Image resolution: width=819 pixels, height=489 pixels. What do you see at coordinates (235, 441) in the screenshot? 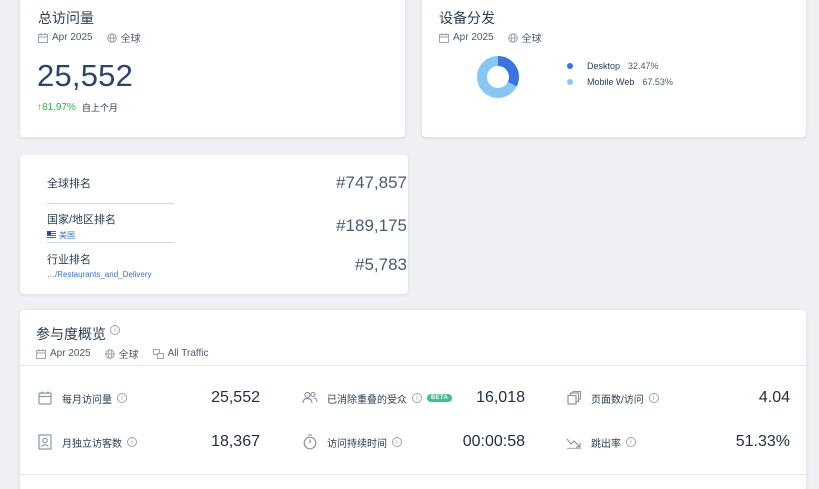
I see `unique-visitors-value: 18,367` at bounding box center [235, 441].